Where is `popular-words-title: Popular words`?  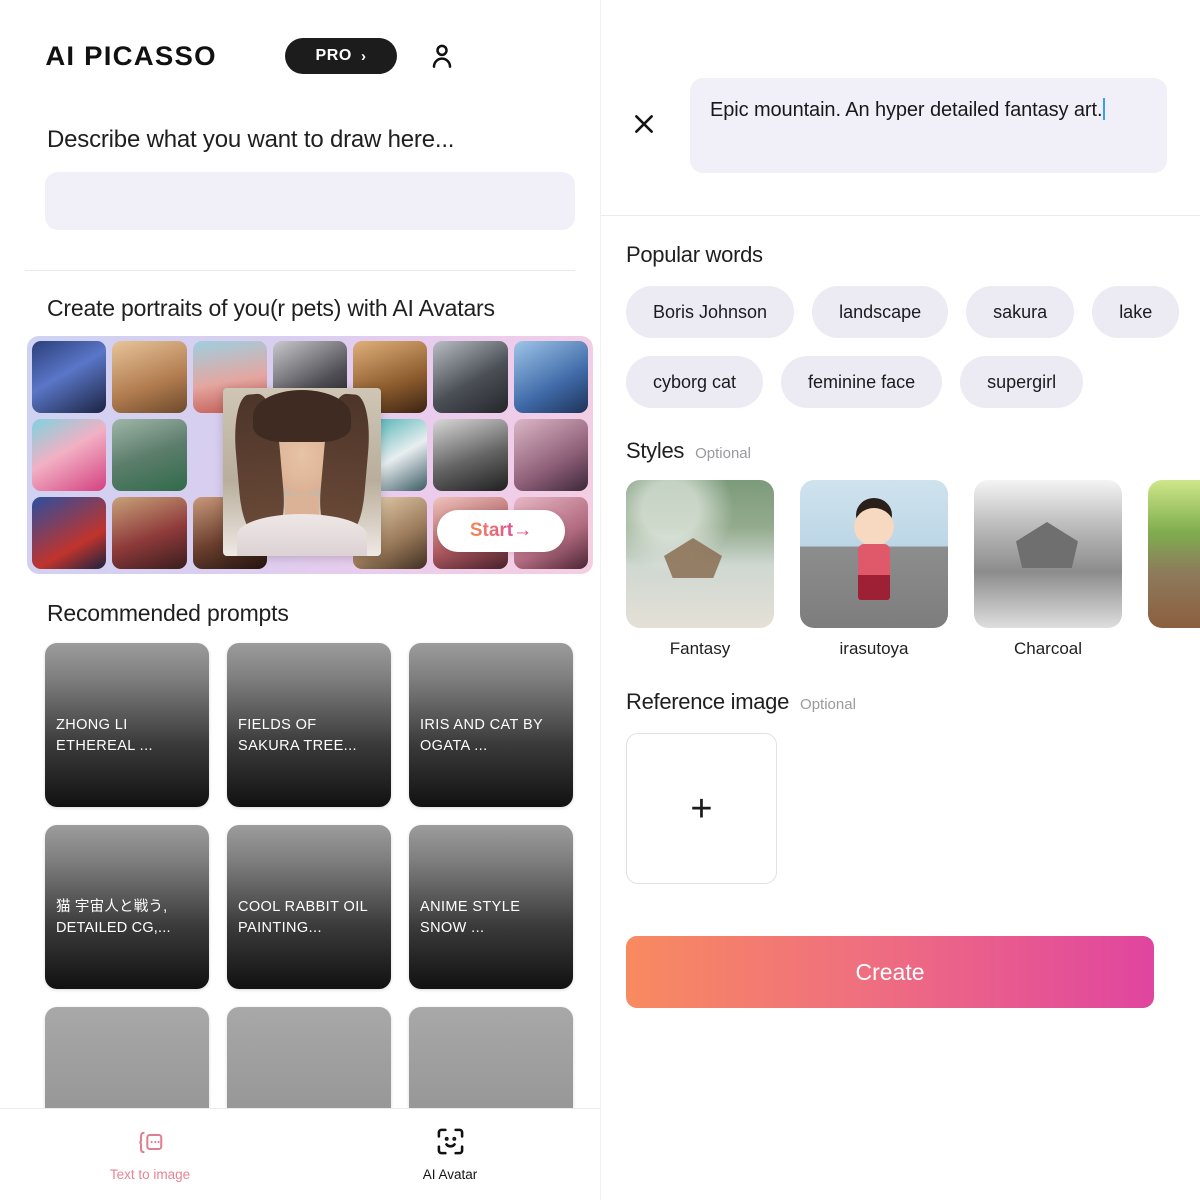
popular-words-title: Popular words is located at coordinates (694, 254).